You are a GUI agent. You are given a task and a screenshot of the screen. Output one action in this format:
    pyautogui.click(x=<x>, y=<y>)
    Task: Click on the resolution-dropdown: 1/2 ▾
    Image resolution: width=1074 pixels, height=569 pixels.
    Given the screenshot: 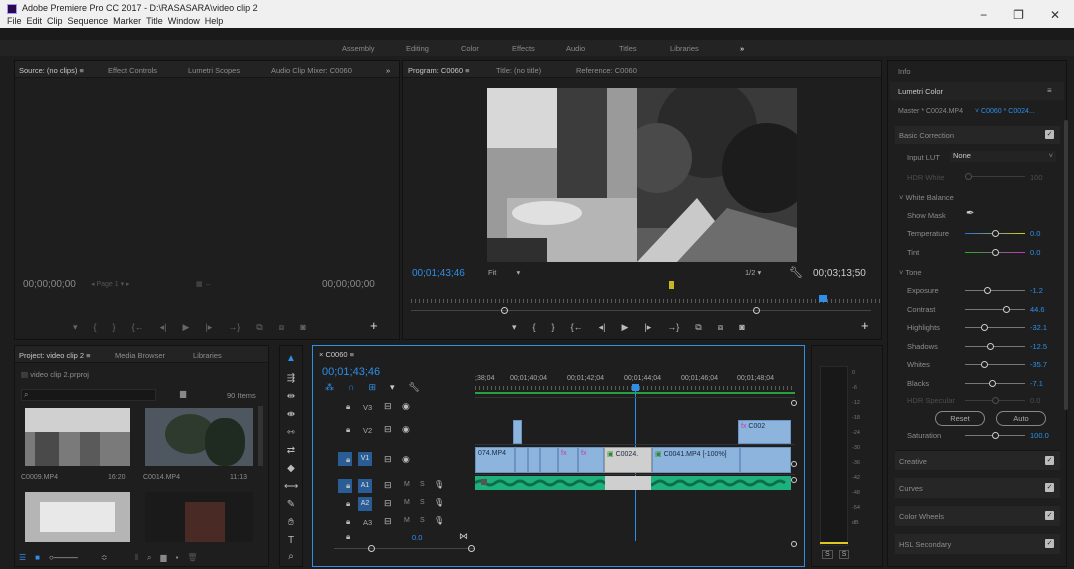 What is the action you would take?
    pyautogui.click(x=753, y=272)
    